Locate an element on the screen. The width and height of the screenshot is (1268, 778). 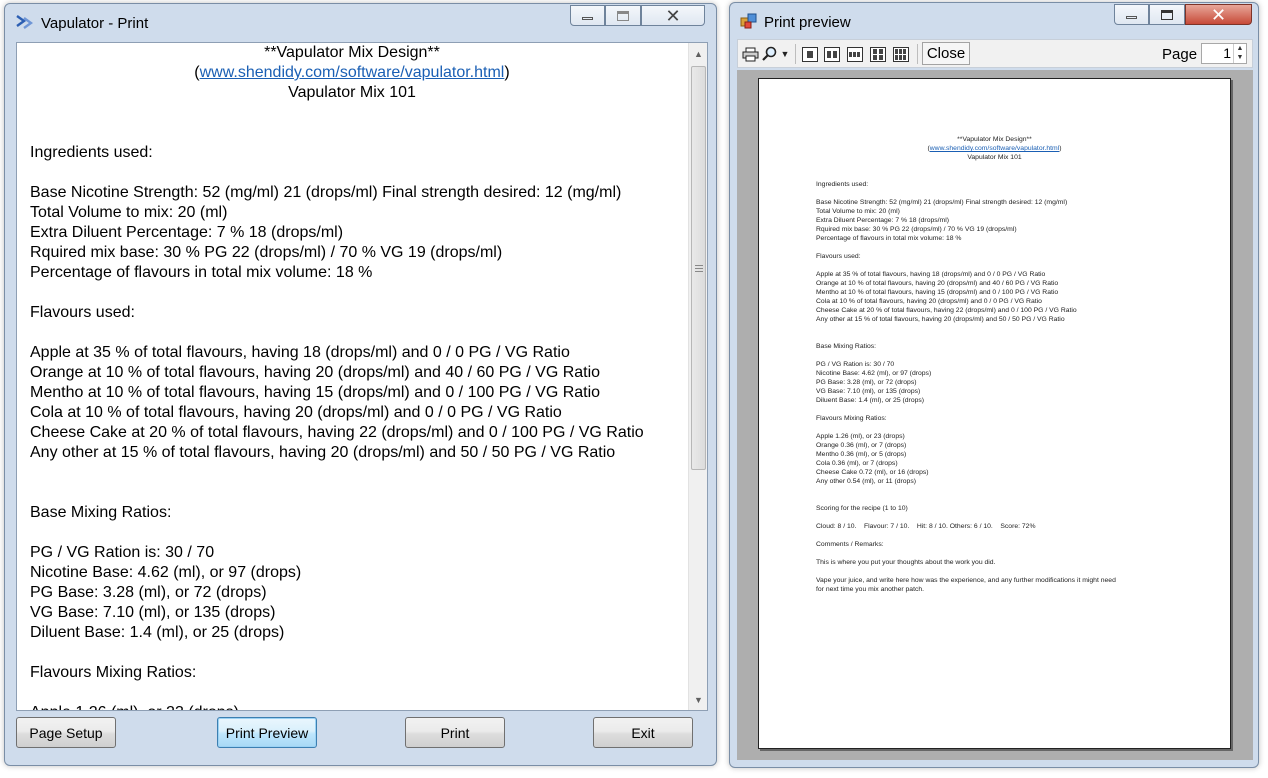
doc-text-line: Total Volume to mix: 20 (ml) is located at coordinates (129, 212).